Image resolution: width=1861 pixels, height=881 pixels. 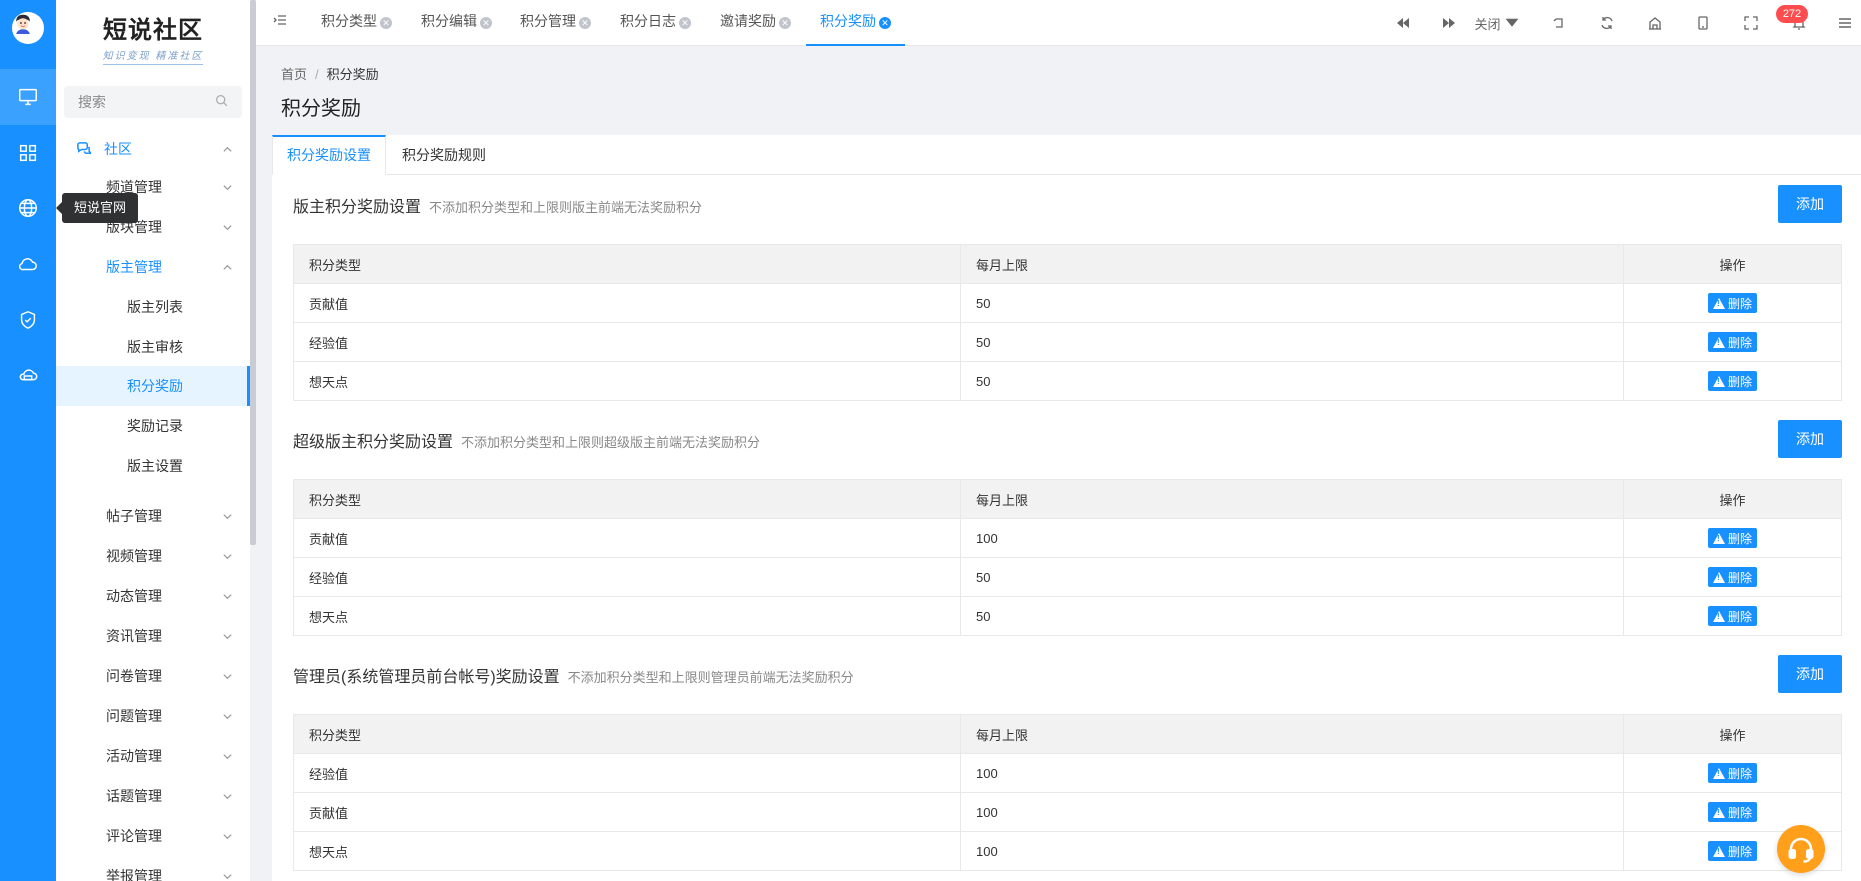 I want to click on logo-underline, so click(x=153, y=64).